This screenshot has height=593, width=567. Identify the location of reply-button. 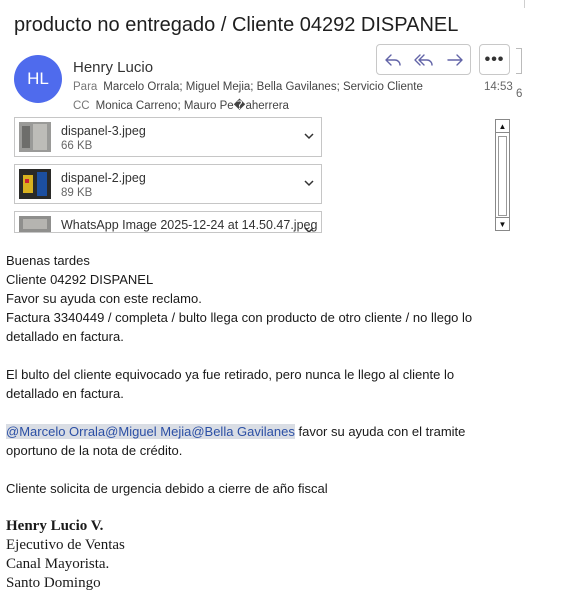
(392, 59).